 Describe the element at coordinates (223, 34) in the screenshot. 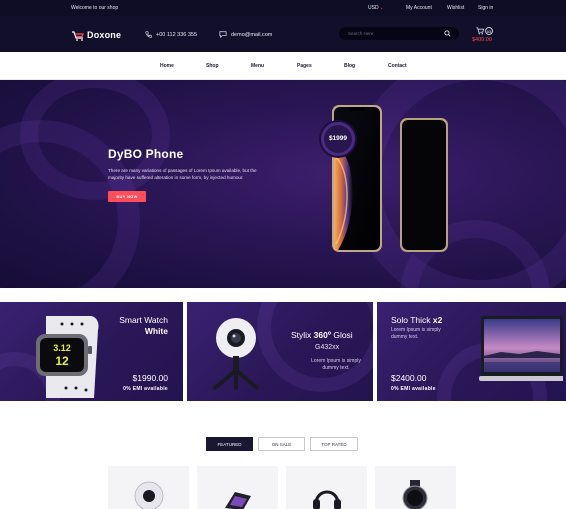

I see `chat-icon` at that location.